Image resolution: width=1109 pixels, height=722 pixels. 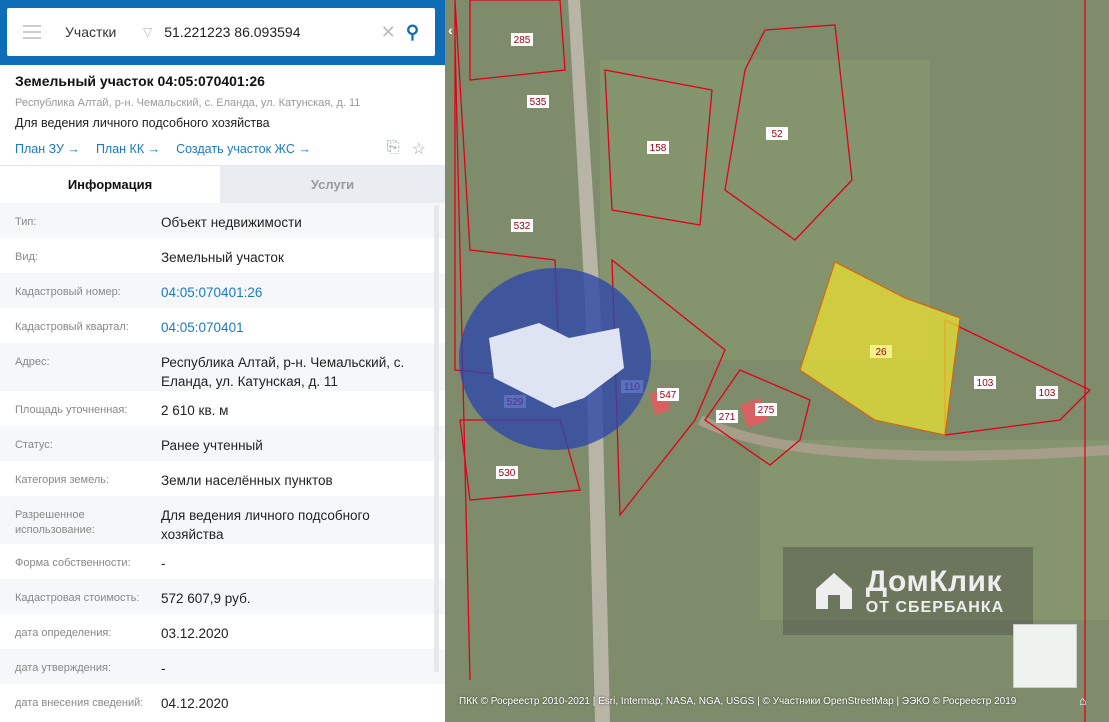 What do you see at coordinates (412, 32) in the screenshot?
I see `search-icon: ⚲` at bounding box center [412, 32].